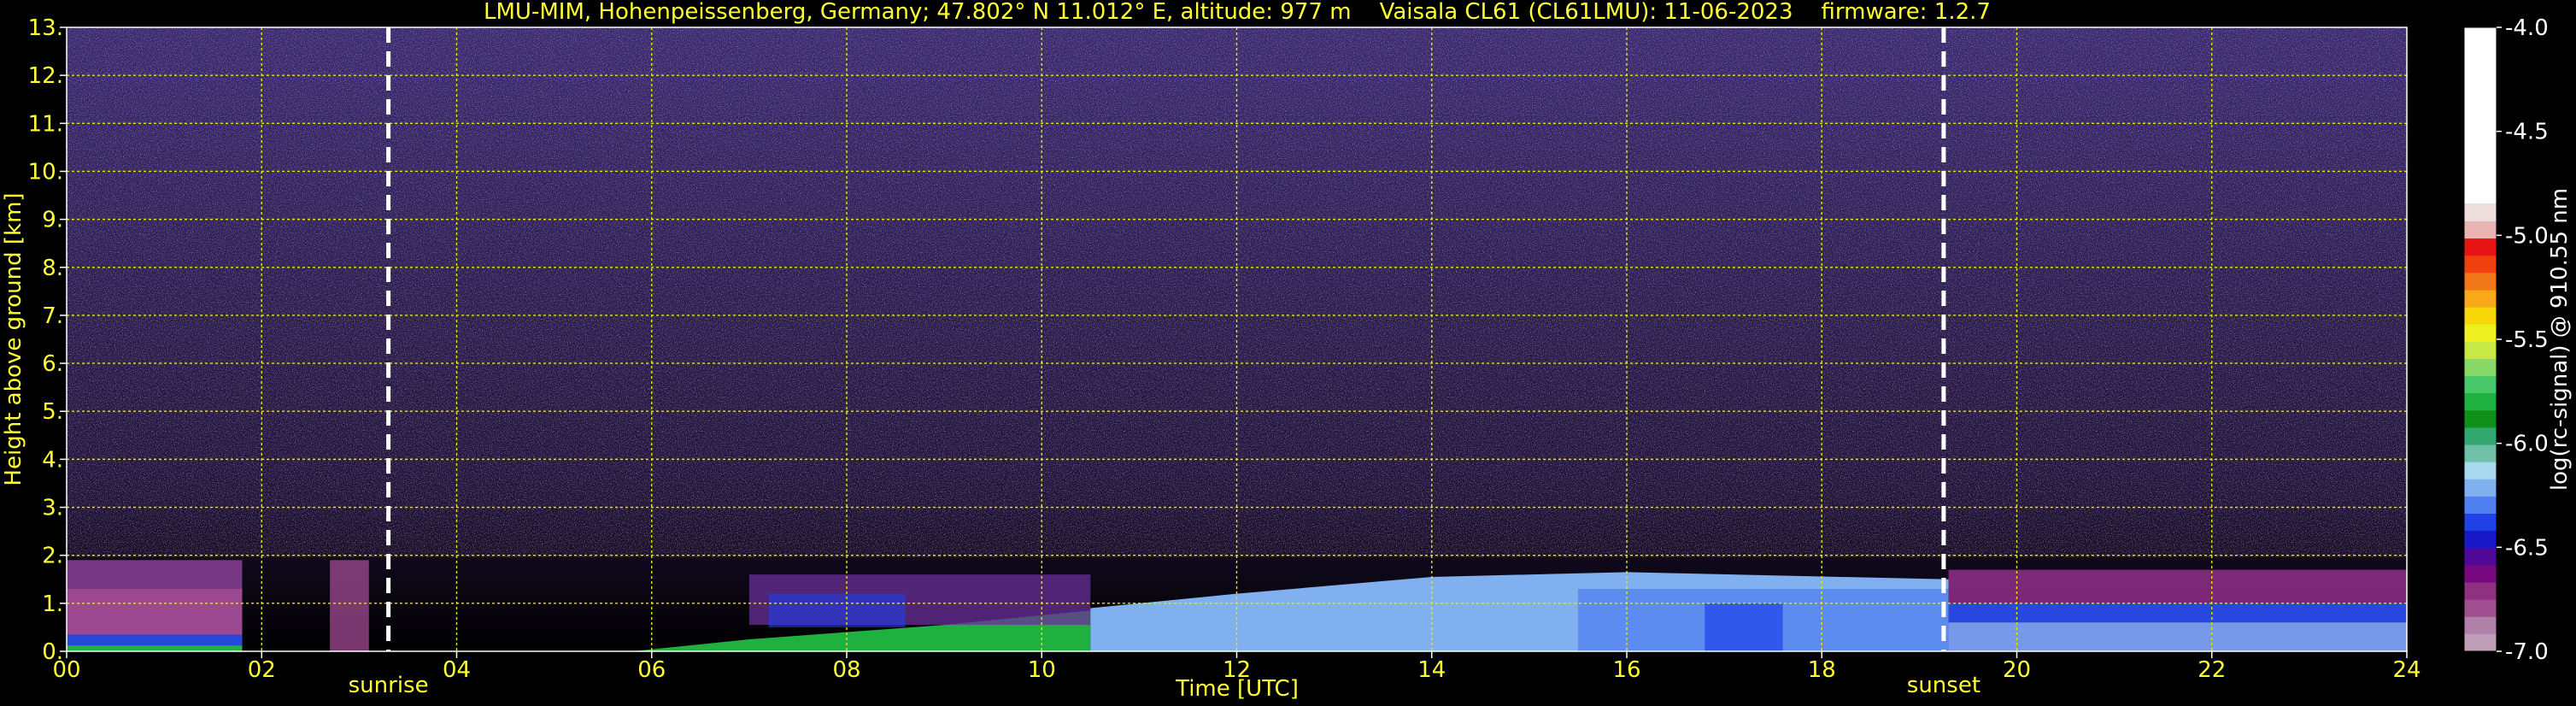  What do you see at coordinates (52, 508) in the screenshot?
I see `y-tick-label: 3.` at bounding box center [52, 508].